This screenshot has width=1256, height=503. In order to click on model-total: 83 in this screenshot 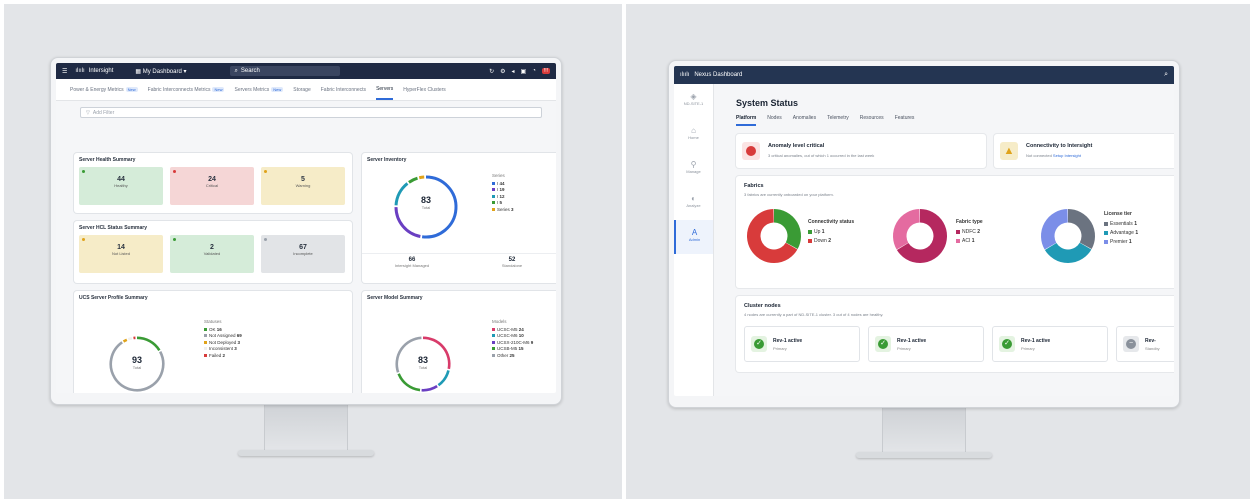, I will do `click(422, 360)`.